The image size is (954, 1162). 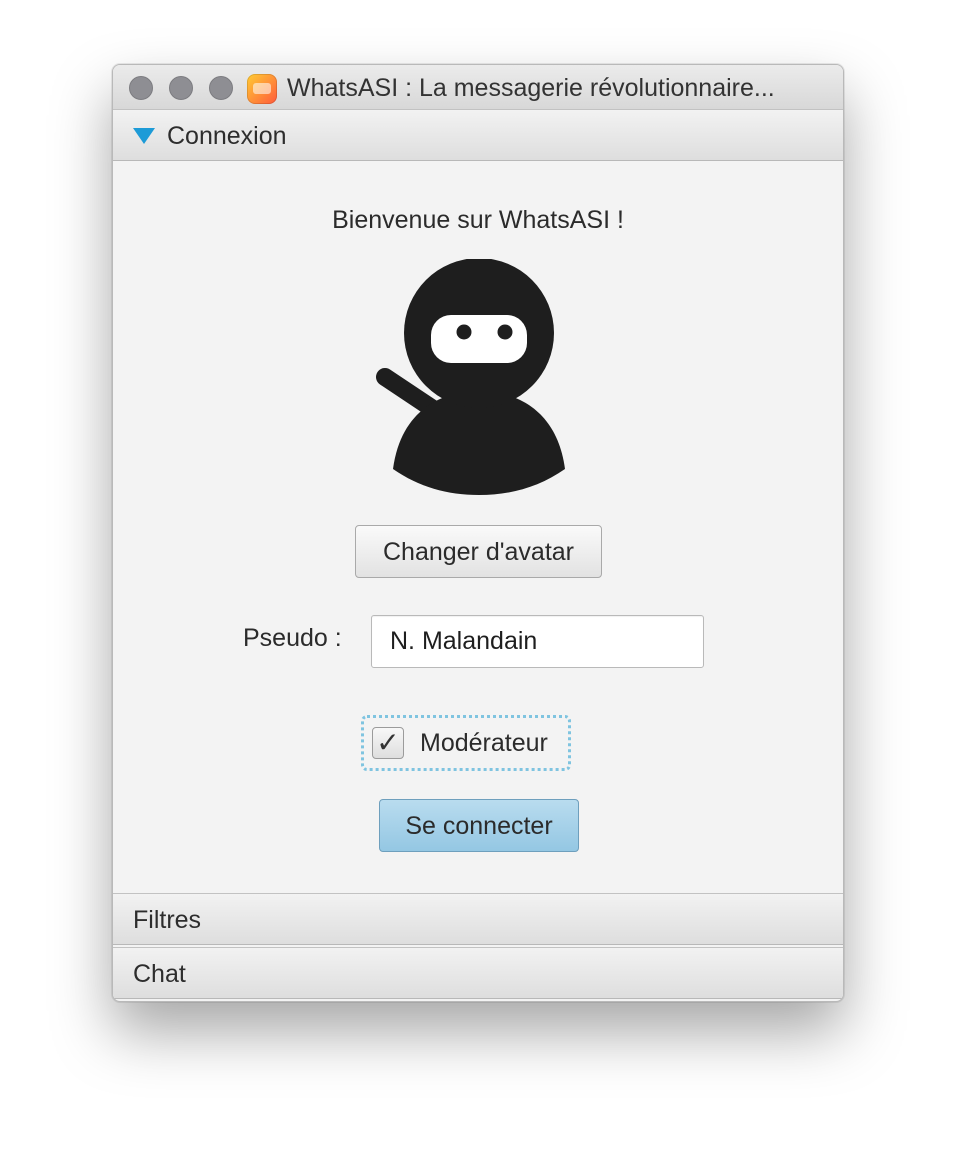 I want to click on change-avatar-button: Changer d'avatar, so click(x=478, y=551).